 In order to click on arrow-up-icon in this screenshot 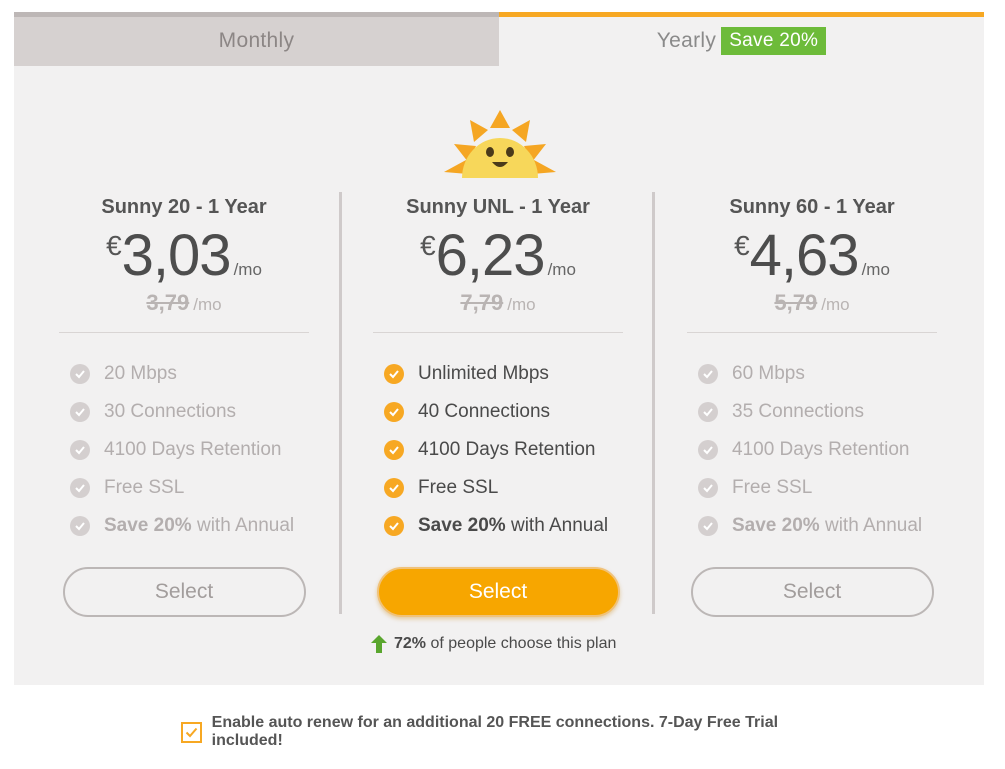, I will do `click(379, 644)`.